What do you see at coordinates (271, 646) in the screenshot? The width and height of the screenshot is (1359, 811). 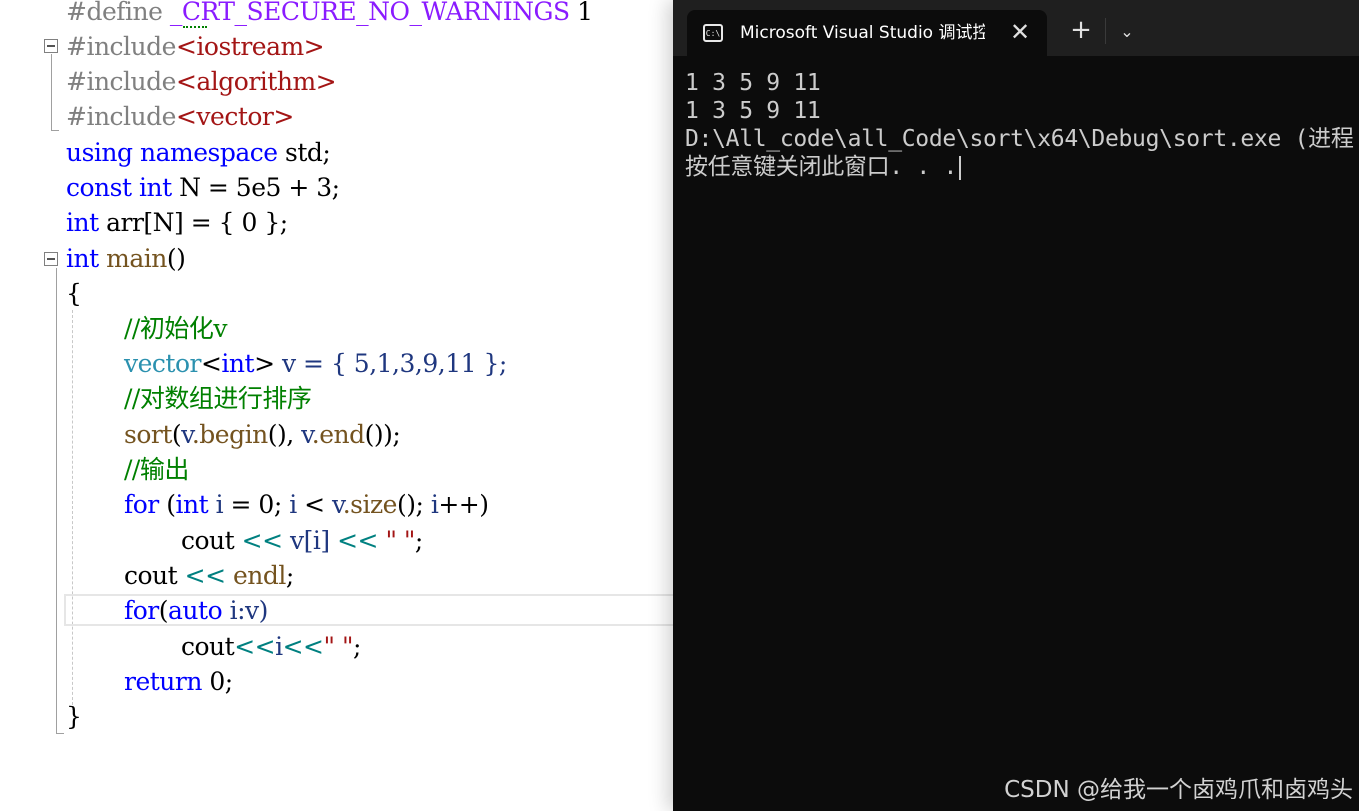 I see `code-line-cout-i: cout<<i<<" ";` at bounding box center [271, 646].